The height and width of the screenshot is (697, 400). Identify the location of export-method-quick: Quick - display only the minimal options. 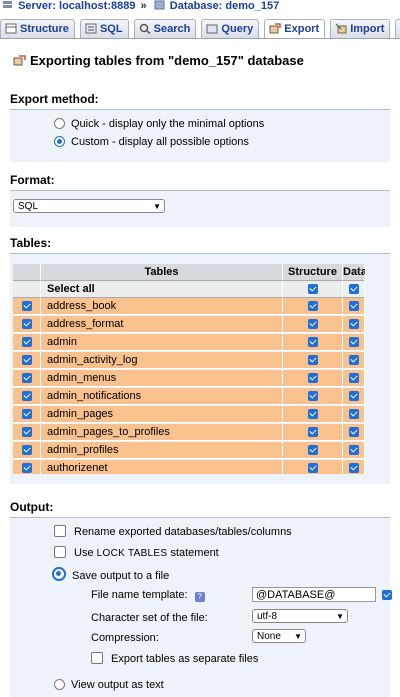
(159, 124).